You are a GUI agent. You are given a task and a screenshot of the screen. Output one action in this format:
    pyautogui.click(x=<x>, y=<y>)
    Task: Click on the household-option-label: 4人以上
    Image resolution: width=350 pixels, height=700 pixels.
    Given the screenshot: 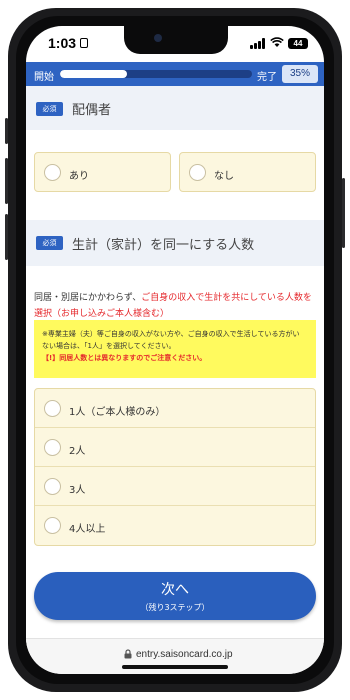 What is the action you would take?
    pyautogui.click(x=87, y=529)
    